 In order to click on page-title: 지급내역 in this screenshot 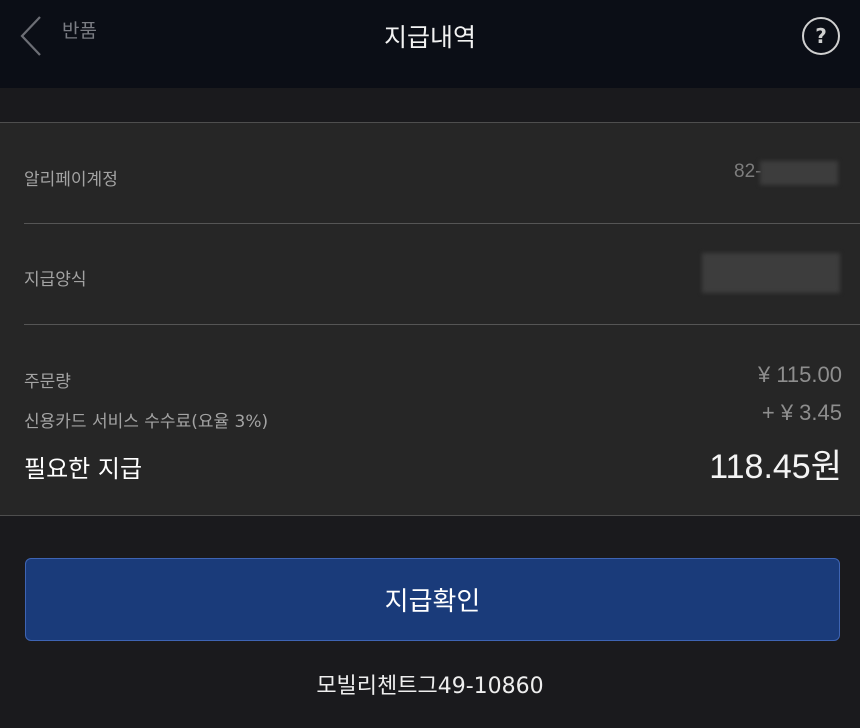, I will do `click(429, 37)`.